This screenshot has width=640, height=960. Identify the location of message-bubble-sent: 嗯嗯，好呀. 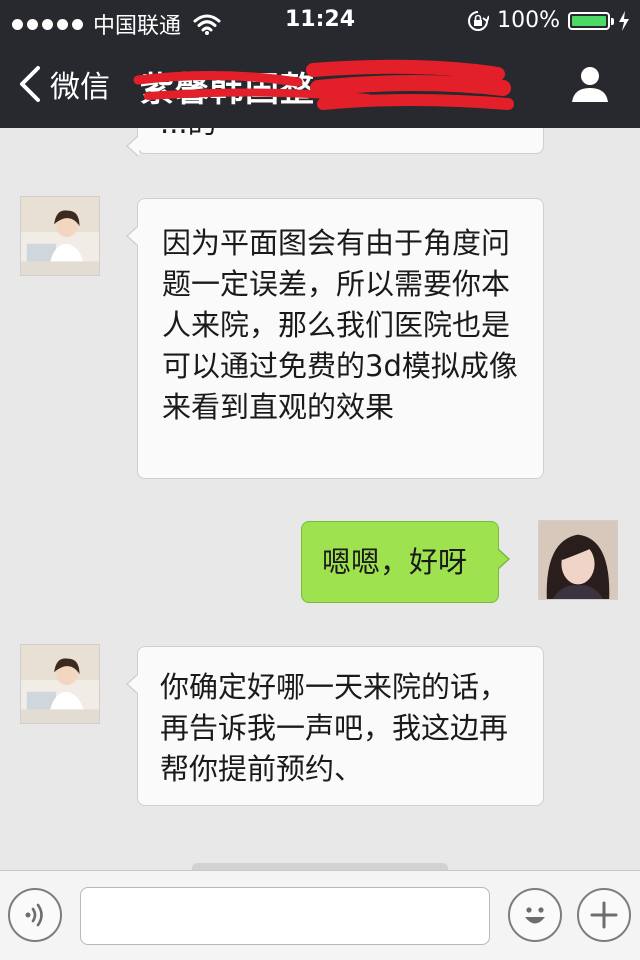
(405, 562).